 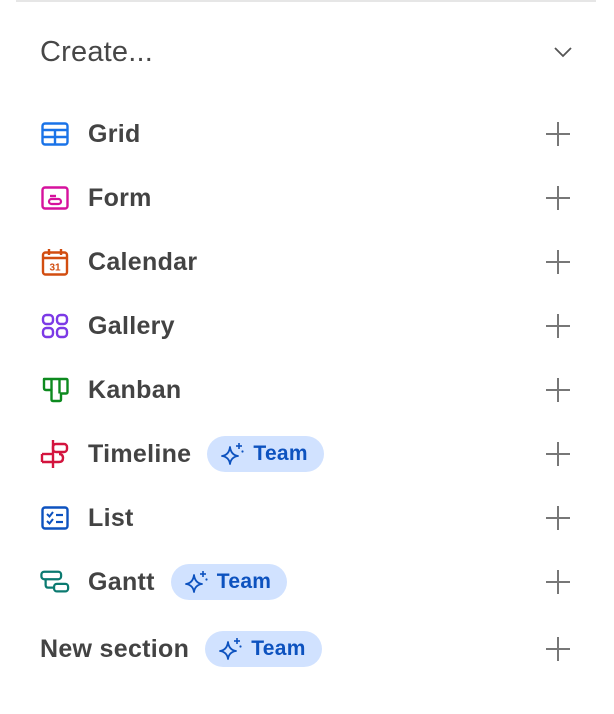 What do you see at coordinates (55, 454) in the screenshot?
I see `timeline-icon` at bounding box center [55, 454].